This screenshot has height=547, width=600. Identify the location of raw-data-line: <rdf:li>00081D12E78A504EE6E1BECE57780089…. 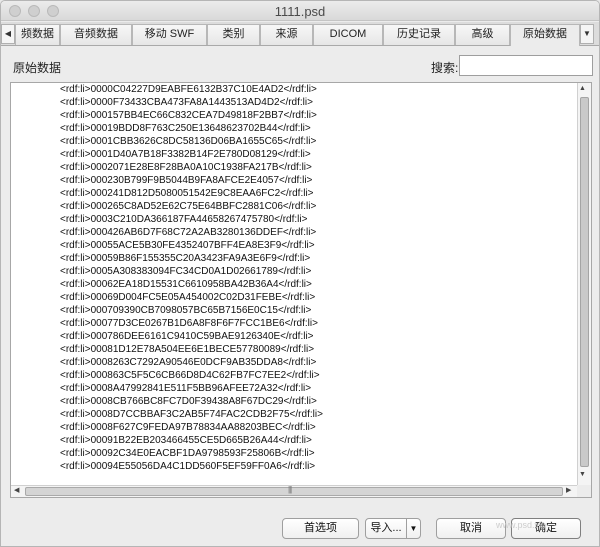
(187, 349).